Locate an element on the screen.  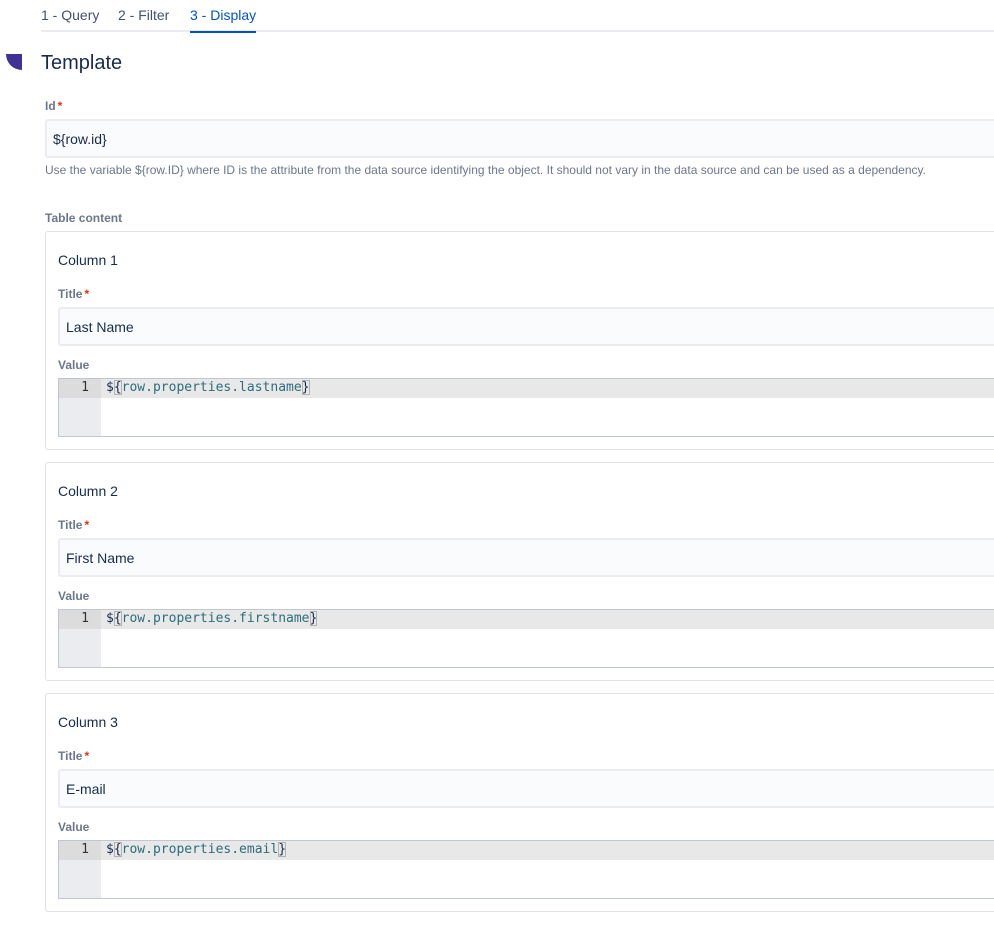
code-line: ${row.properties.email} is located at coordinates (196, 849).